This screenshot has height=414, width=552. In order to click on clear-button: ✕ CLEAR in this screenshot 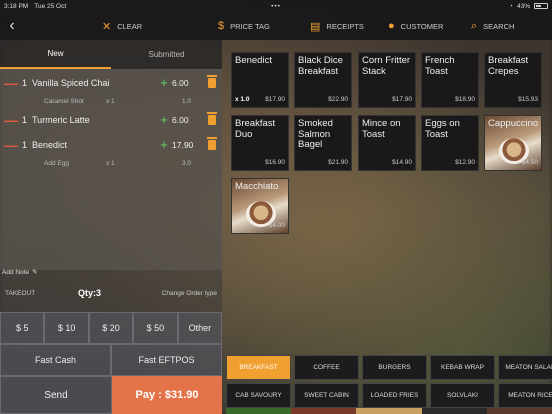, I will do `click(122, 26)`.